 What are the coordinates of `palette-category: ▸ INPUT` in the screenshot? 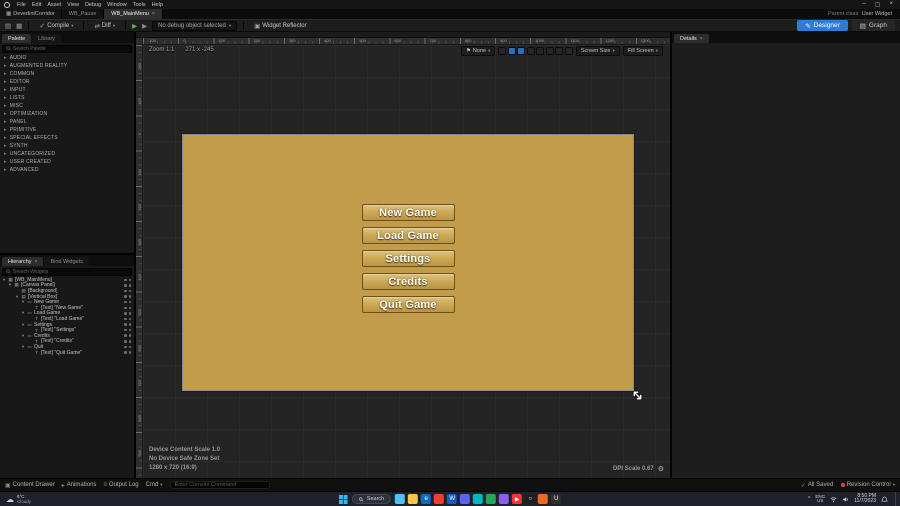 It's located at (67, 90).